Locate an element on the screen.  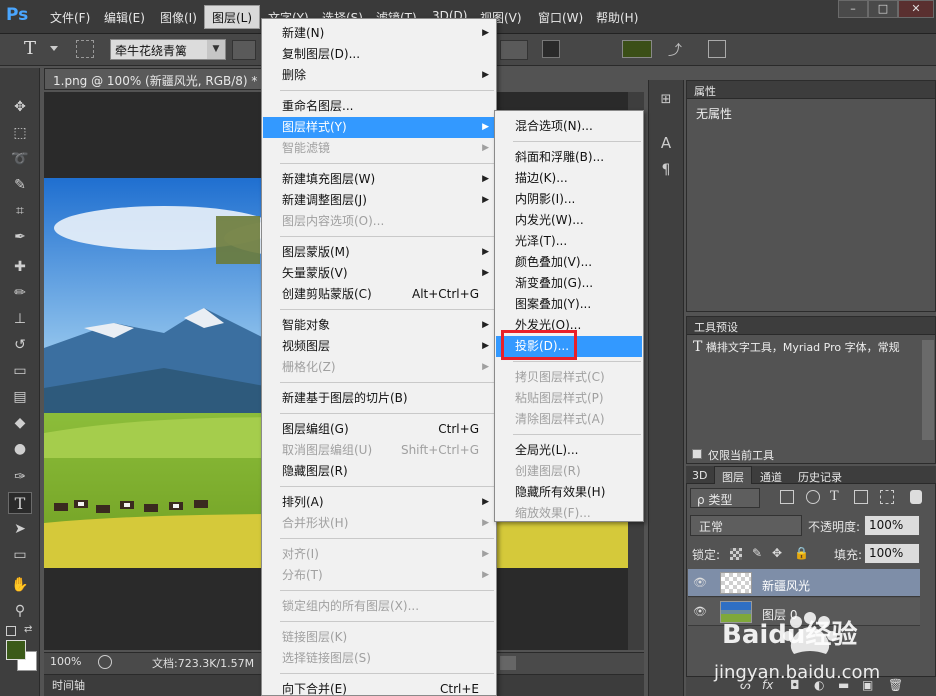
layer-name: 新疆风光 is located at coordinates (786, 585).